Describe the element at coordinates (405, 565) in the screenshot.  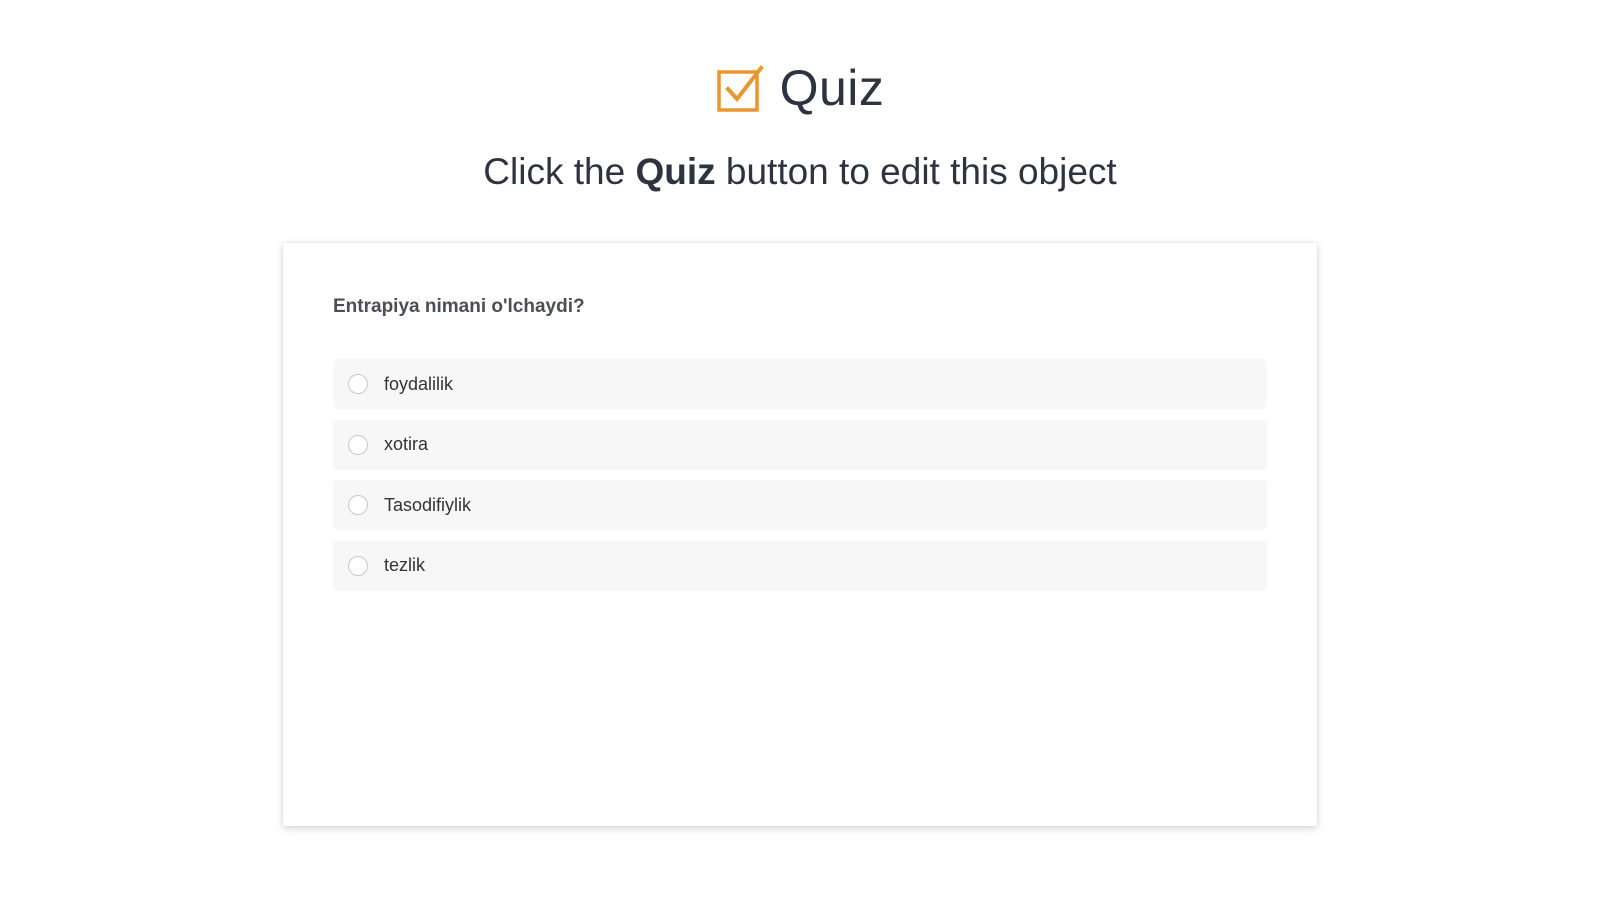
I see `answer-option-label: tezlik` at that location.